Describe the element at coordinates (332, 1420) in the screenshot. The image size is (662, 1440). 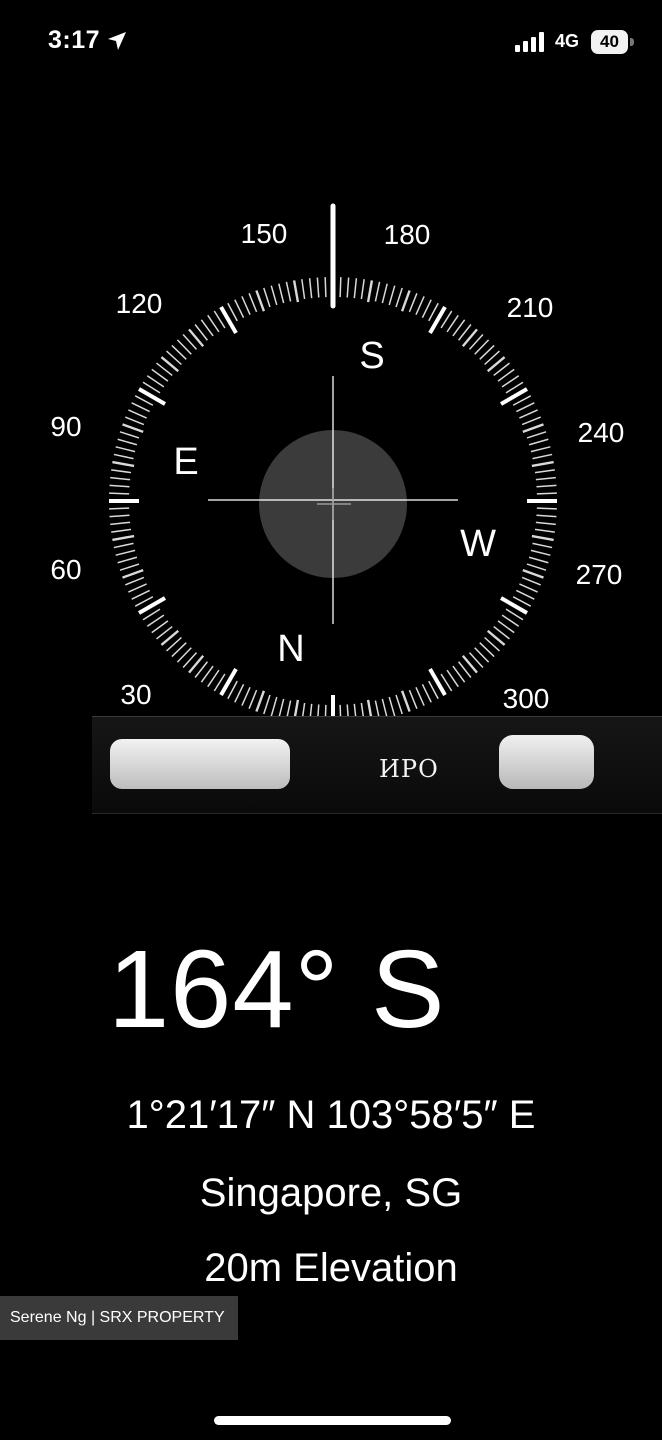
I see `home-indicator` at that location.